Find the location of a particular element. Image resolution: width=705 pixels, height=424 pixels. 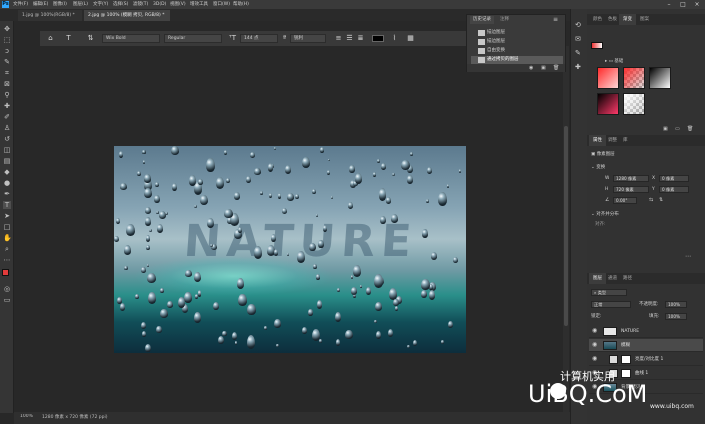

new-snapshot-icon: ◉ is located at coordinates (531, 68).